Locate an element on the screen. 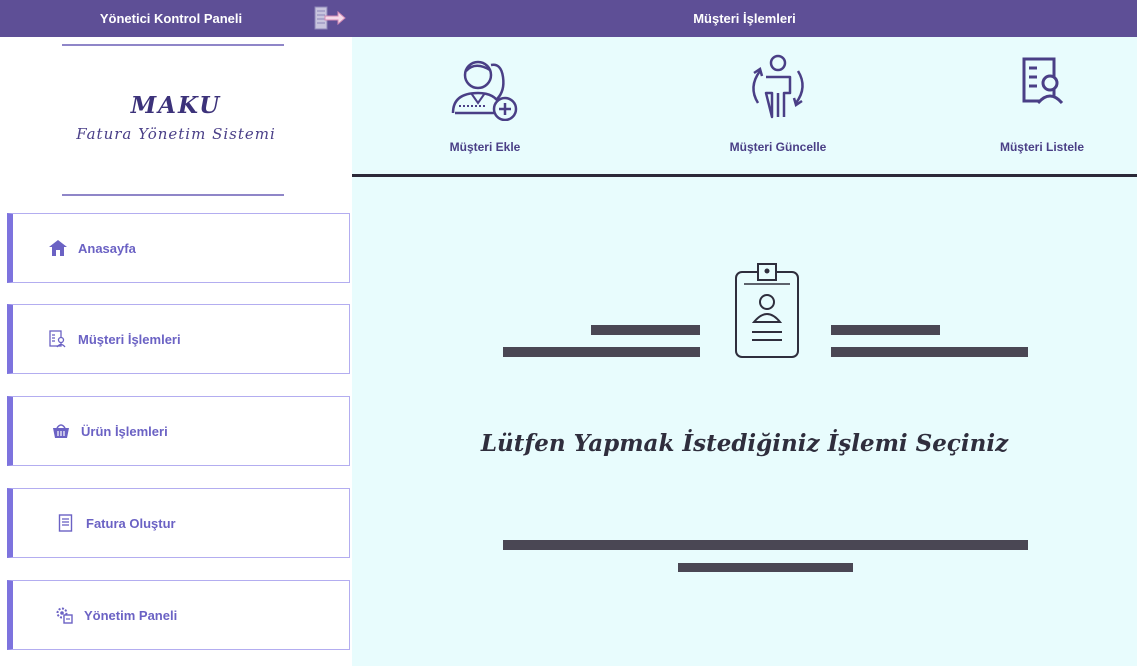 This screenshot has height=666, width=1137. tool-label: Müşteri Listele is located at coordinates (1042, 147).